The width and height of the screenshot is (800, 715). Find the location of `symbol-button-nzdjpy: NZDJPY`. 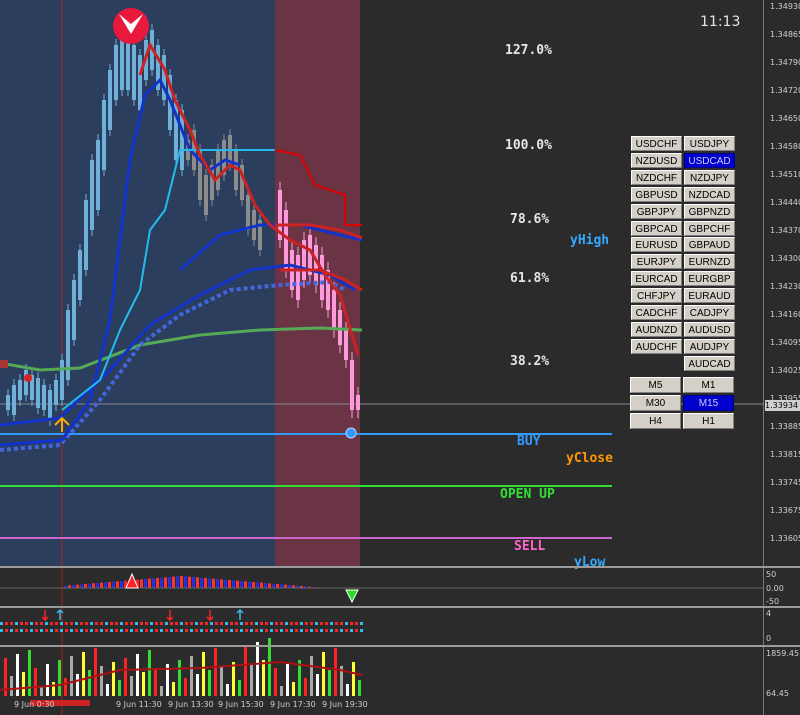

symbol-button-nzdjpy: NZDJPY is located at coordinates (709, 177).